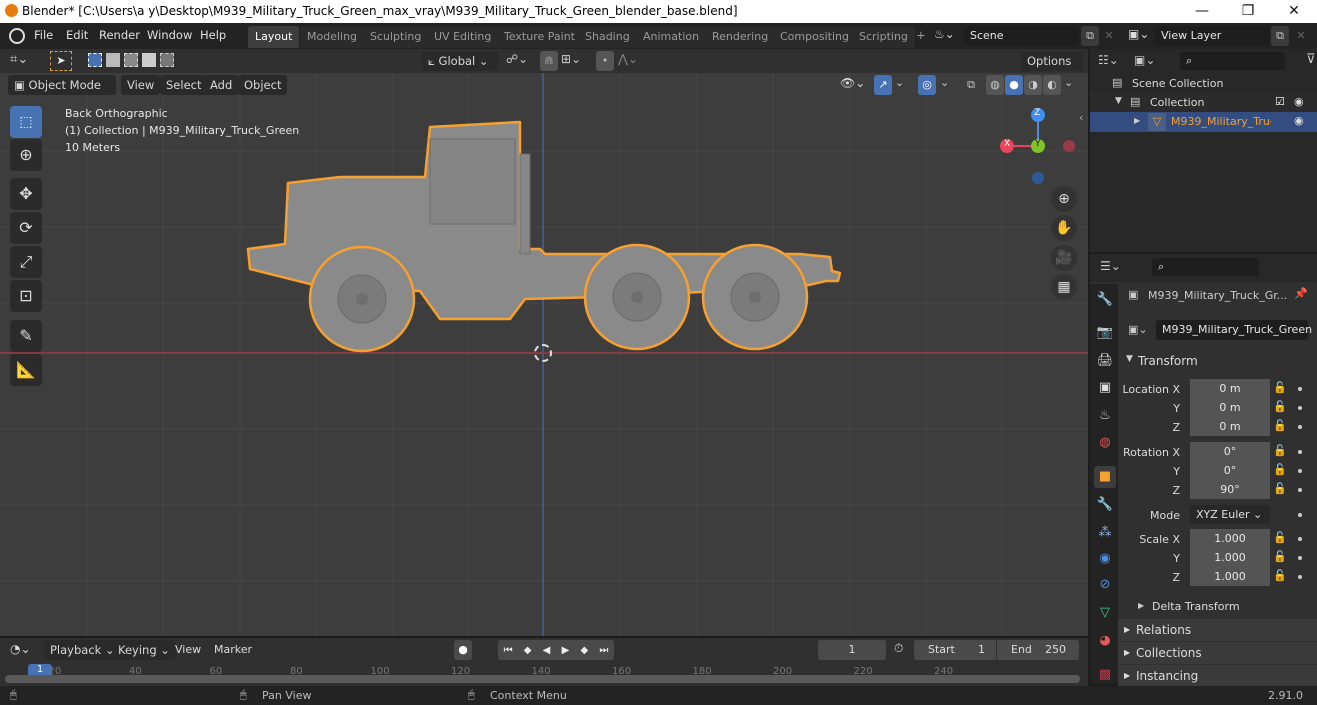  Describe the element at coordinates (1230, 538) in the screenshot. I see `scale-x-field: 1.000` at that location.